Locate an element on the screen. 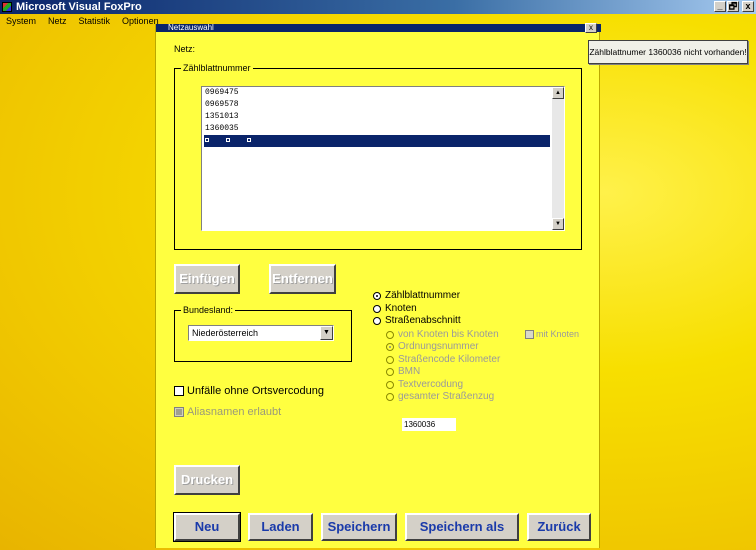  window-controls: _ 🗗 x is located at coordinates (734, 6).